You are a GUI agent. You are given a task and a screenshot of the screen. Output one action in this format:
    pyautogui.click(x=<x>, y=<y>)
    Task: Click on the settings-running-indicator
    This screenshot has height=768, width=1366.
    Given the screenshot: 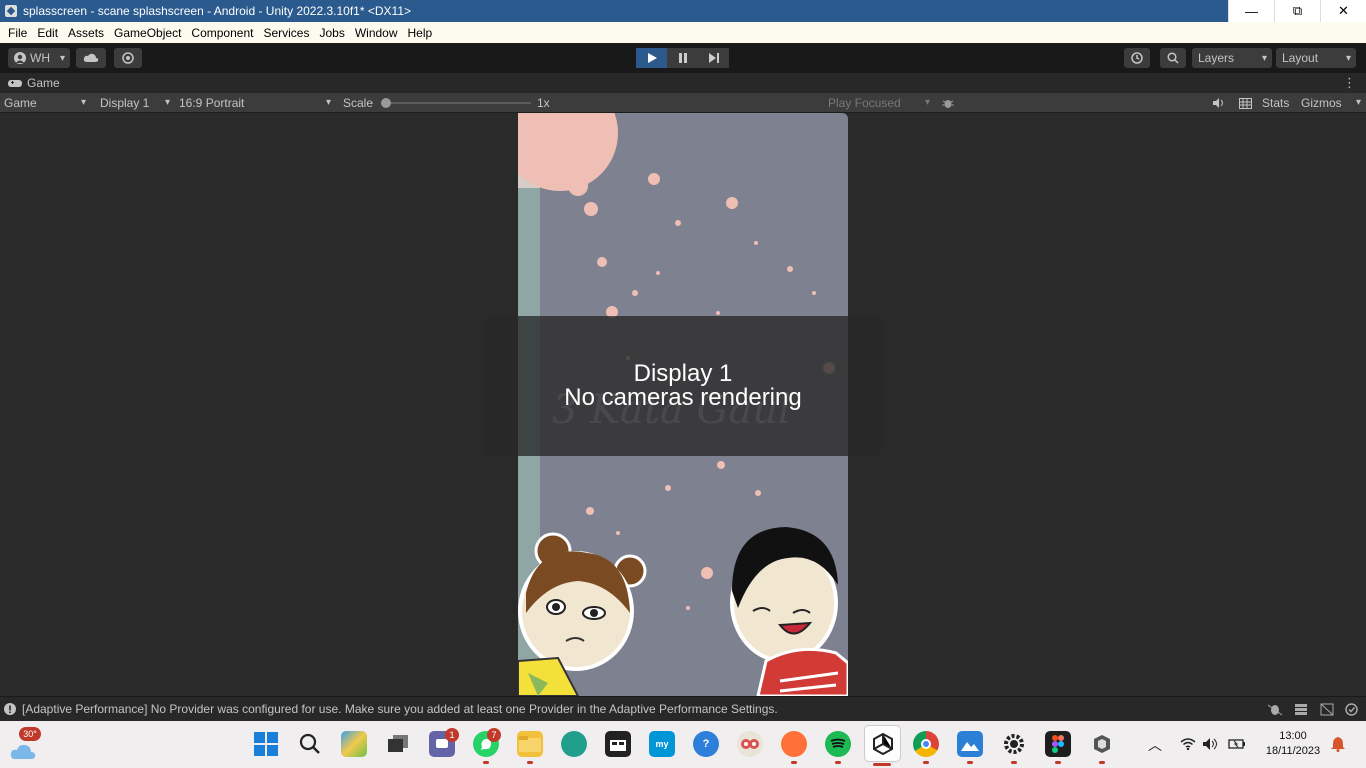 What is the action you would take?
    pyautogui.click(x=1014, y=762)
    